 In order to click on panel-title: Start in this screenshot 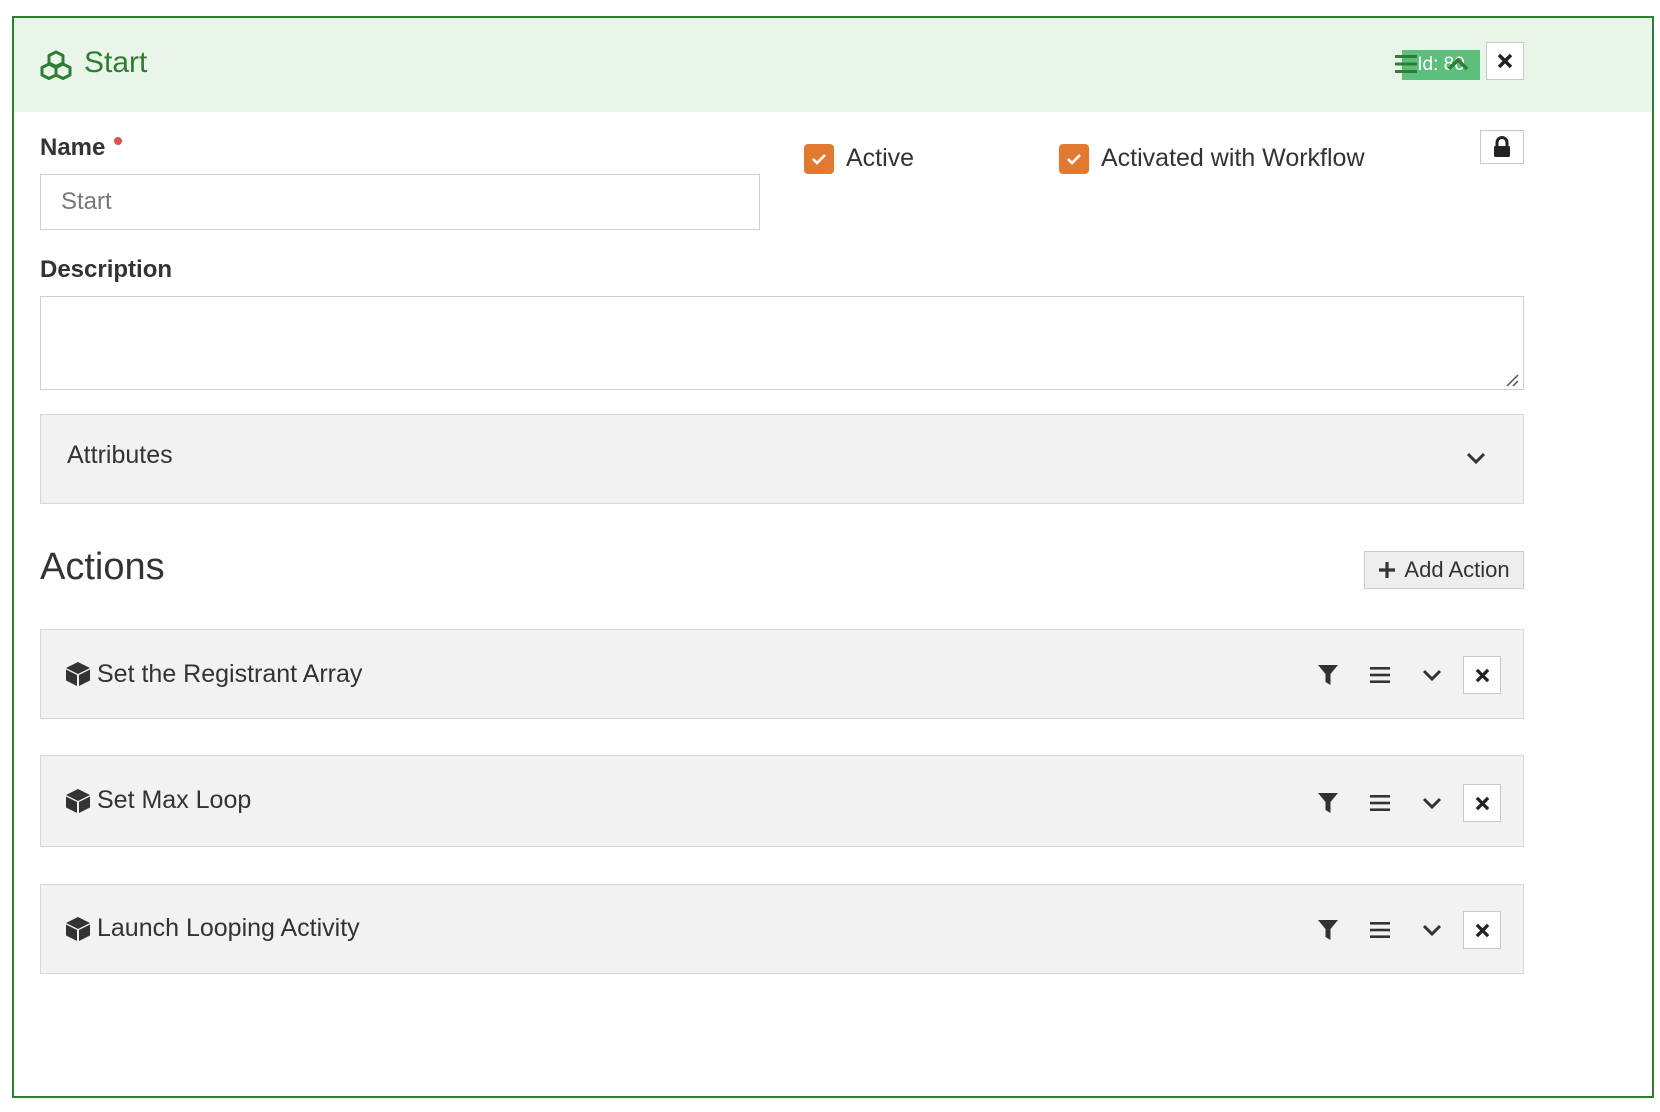, I will do `click(116, 62)`.